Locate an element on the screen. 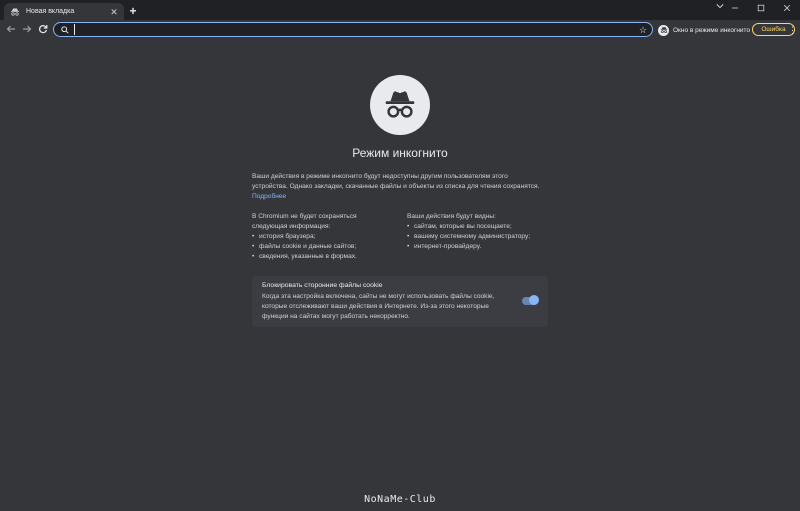 This screenshot has height=511, width=800. visible-to-heading: Ваши действия будут видны: is located at coordinates (451, 216).